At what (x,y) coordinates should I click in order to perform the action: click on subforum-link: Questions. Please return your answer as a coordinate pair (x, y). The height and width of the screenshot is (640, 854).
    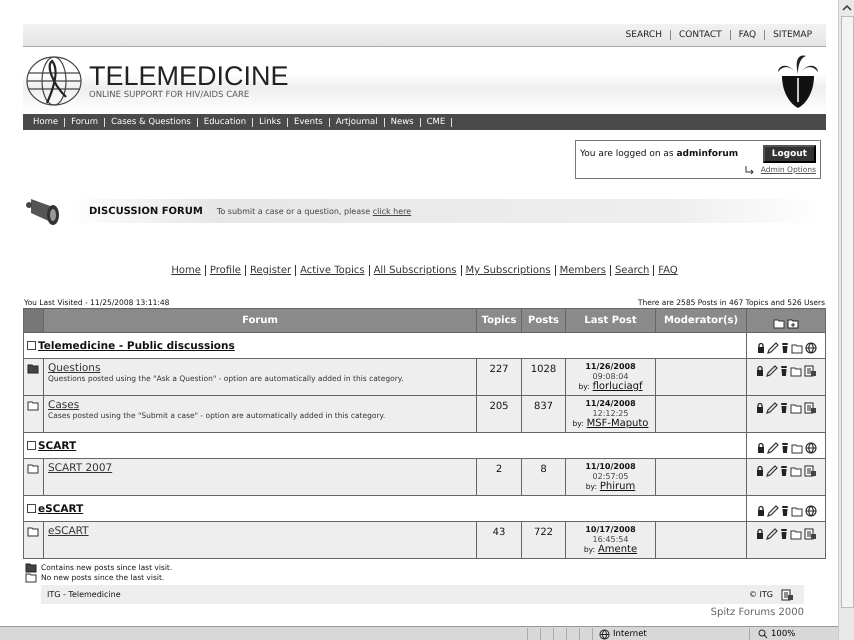
    Looking at the image, I should click on (74, 368).